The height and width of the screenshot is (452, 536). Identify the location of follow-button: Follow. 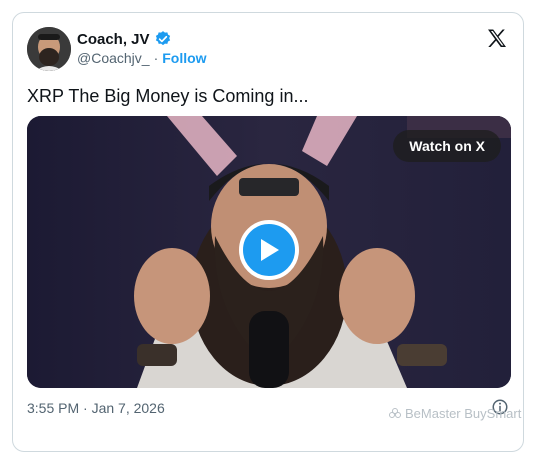
(184, 58).